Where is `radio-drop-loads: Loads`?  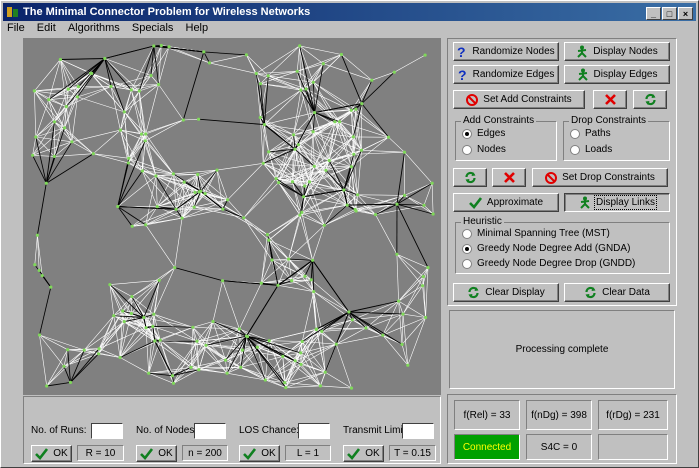
radio-drop-loads: Loads is located at coordinates (591, 149).